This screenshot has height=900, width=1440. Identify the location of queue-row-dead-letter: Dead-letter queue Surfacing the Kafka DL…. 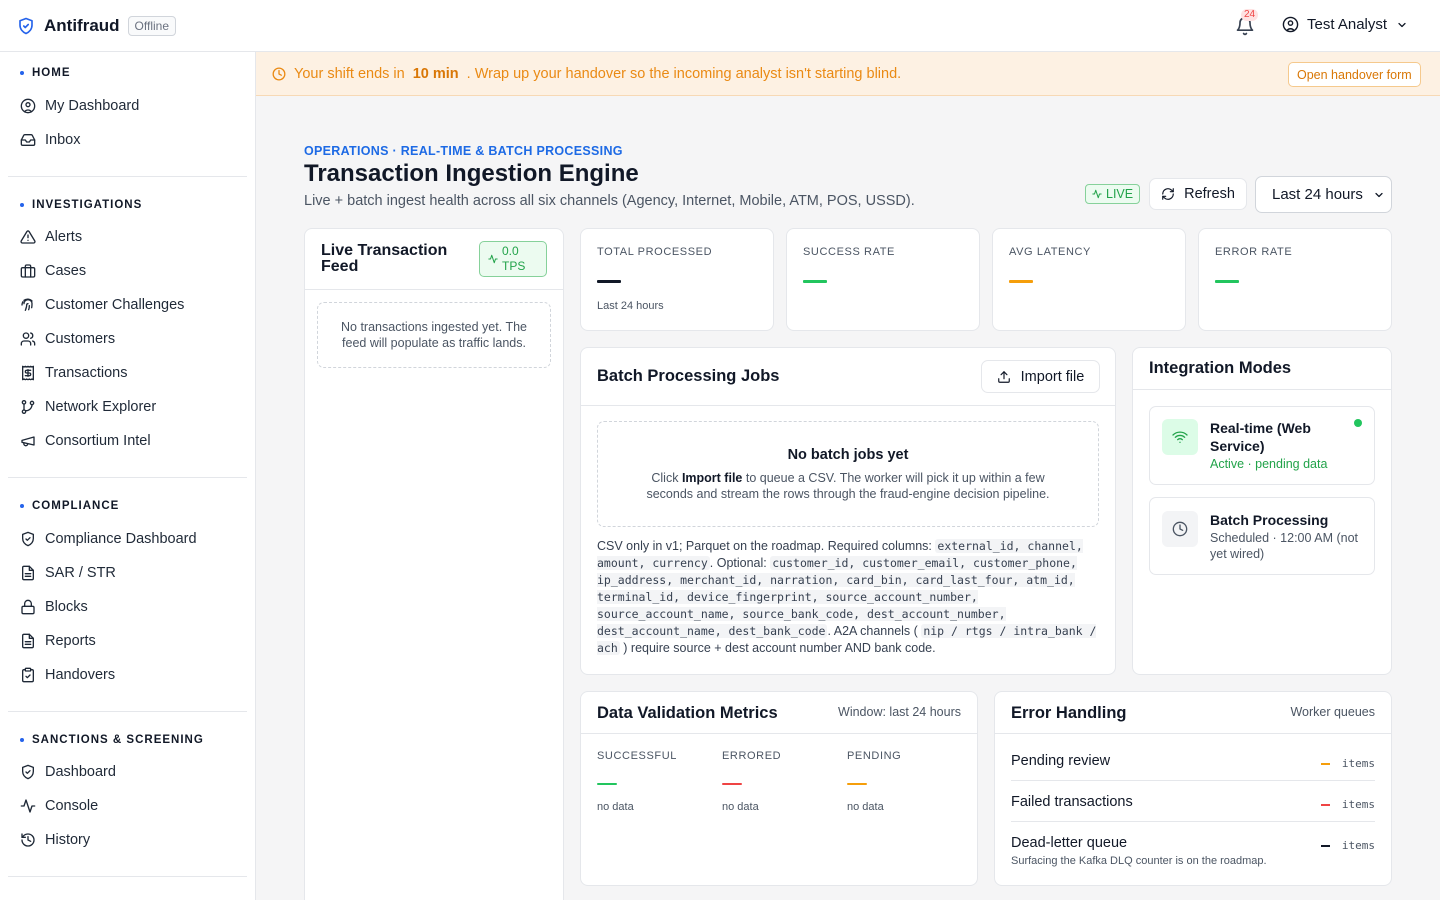
(1193, 851).